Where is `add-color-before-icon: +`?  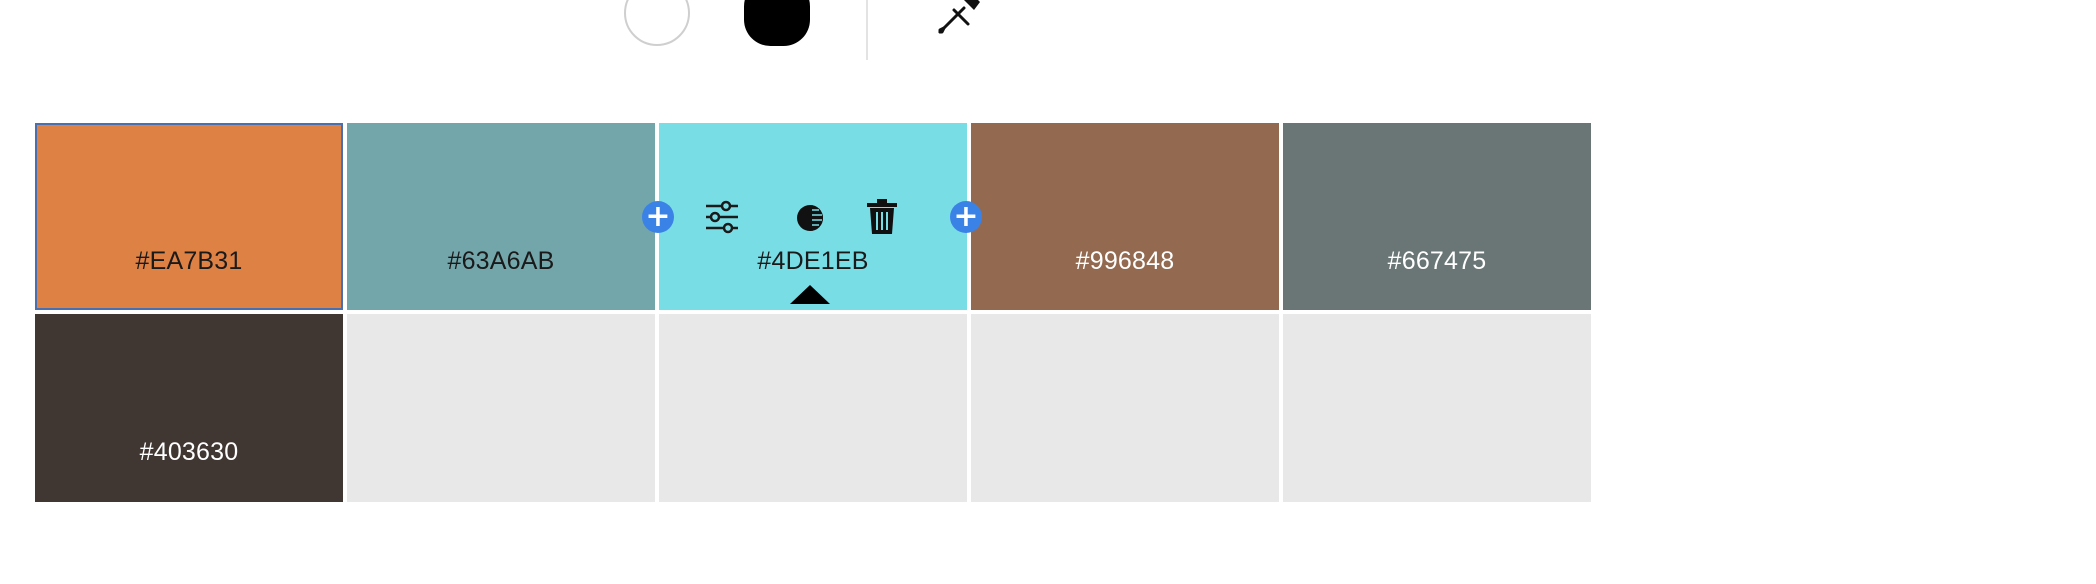
add-color-before-icon: + is located at coordinates (658, 217).